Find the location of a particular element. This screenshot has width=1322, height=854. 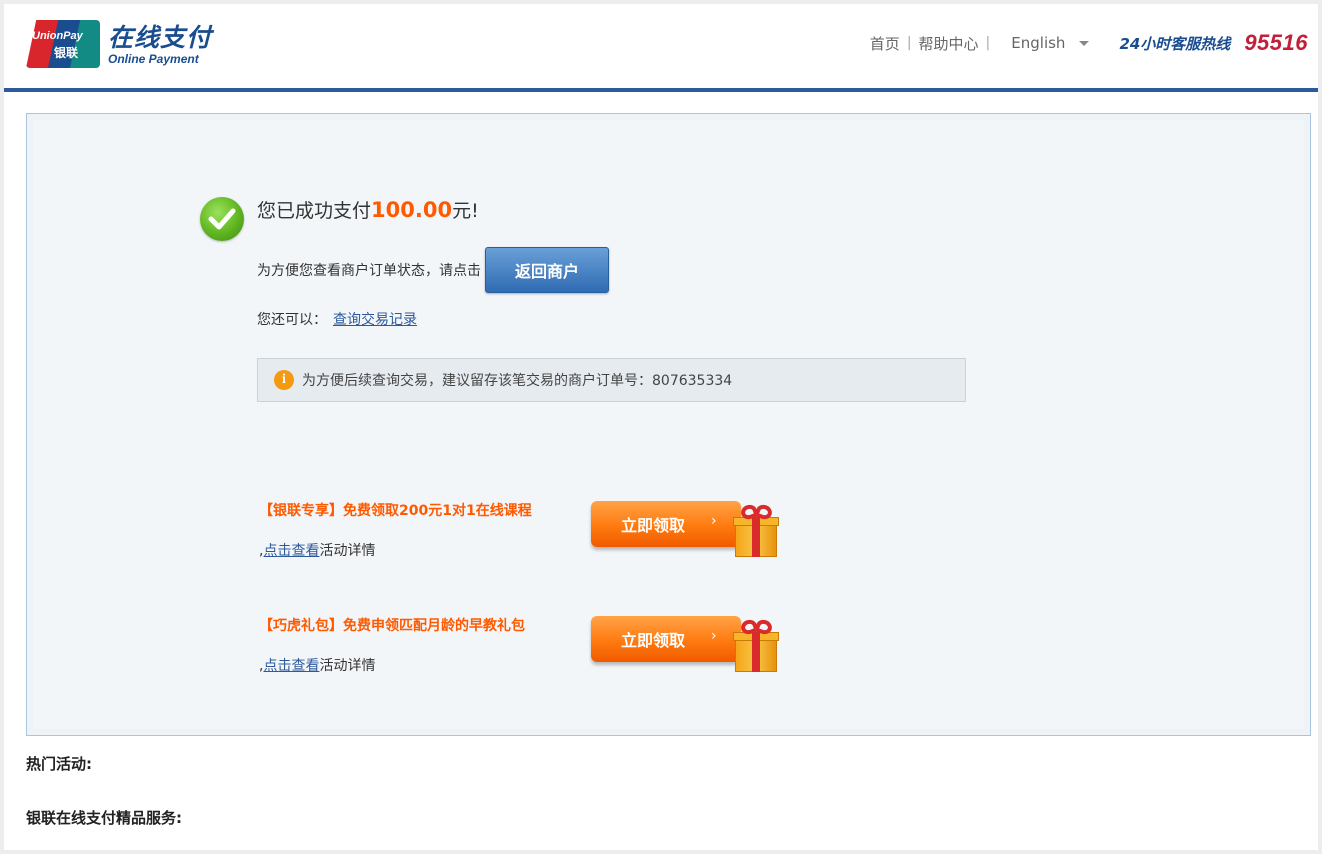

notice-text: 为方便后续查询交易，建议留存该笔交易的商户订单号：807635334 is located at coordinates (517, 381).